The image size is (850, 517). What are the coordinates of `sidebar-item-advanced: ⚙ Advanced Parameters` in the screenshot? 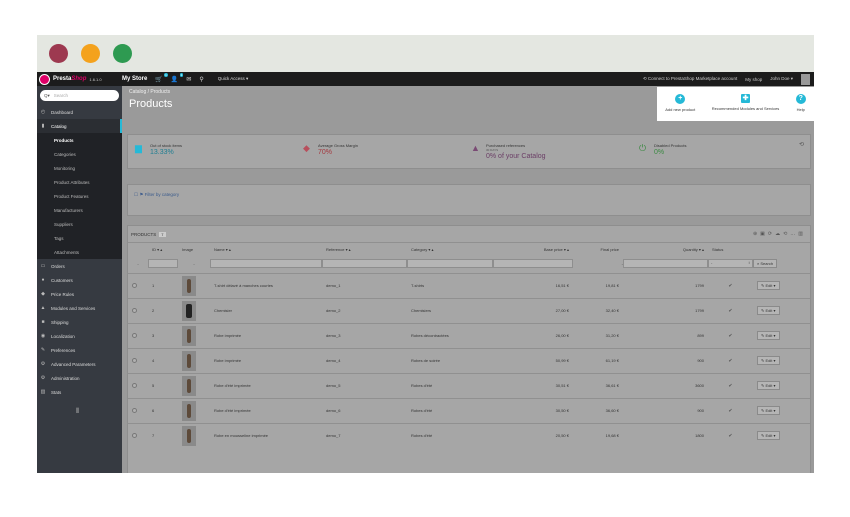 It's located at (79, 364).